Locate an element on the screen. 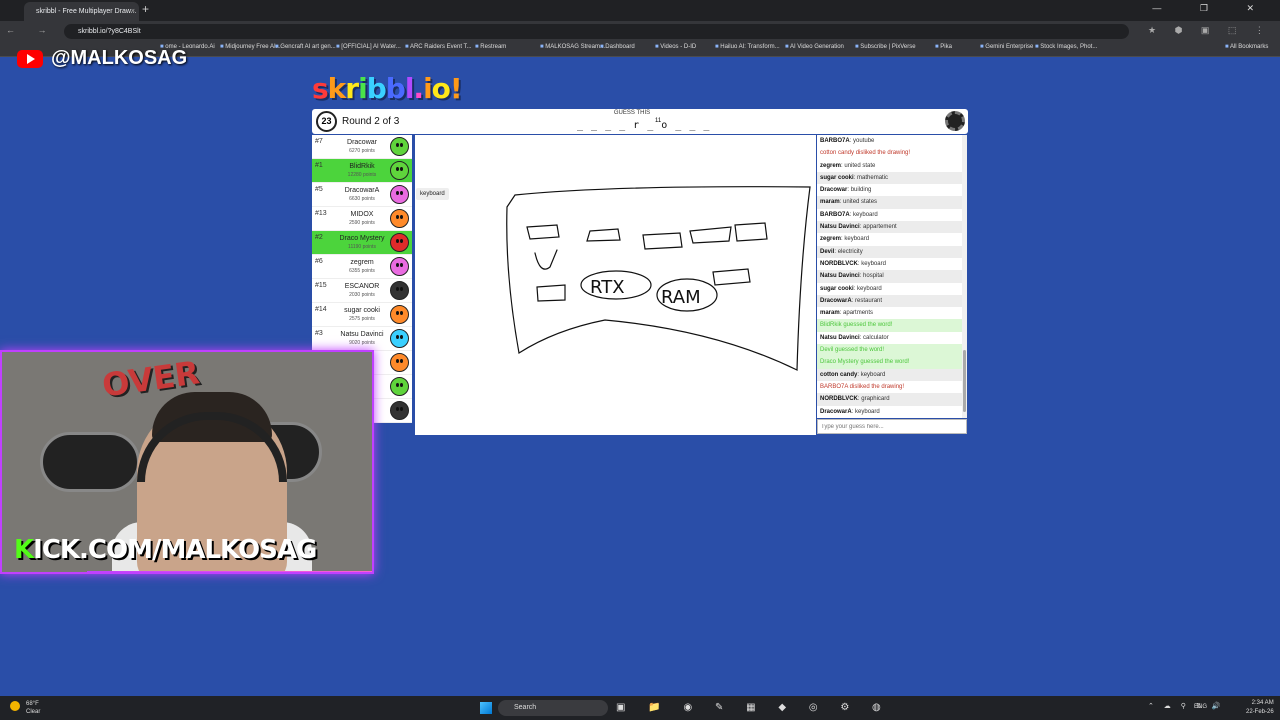  chat-message: sugar cooki: mathematic is located at coordinates (892, 178).